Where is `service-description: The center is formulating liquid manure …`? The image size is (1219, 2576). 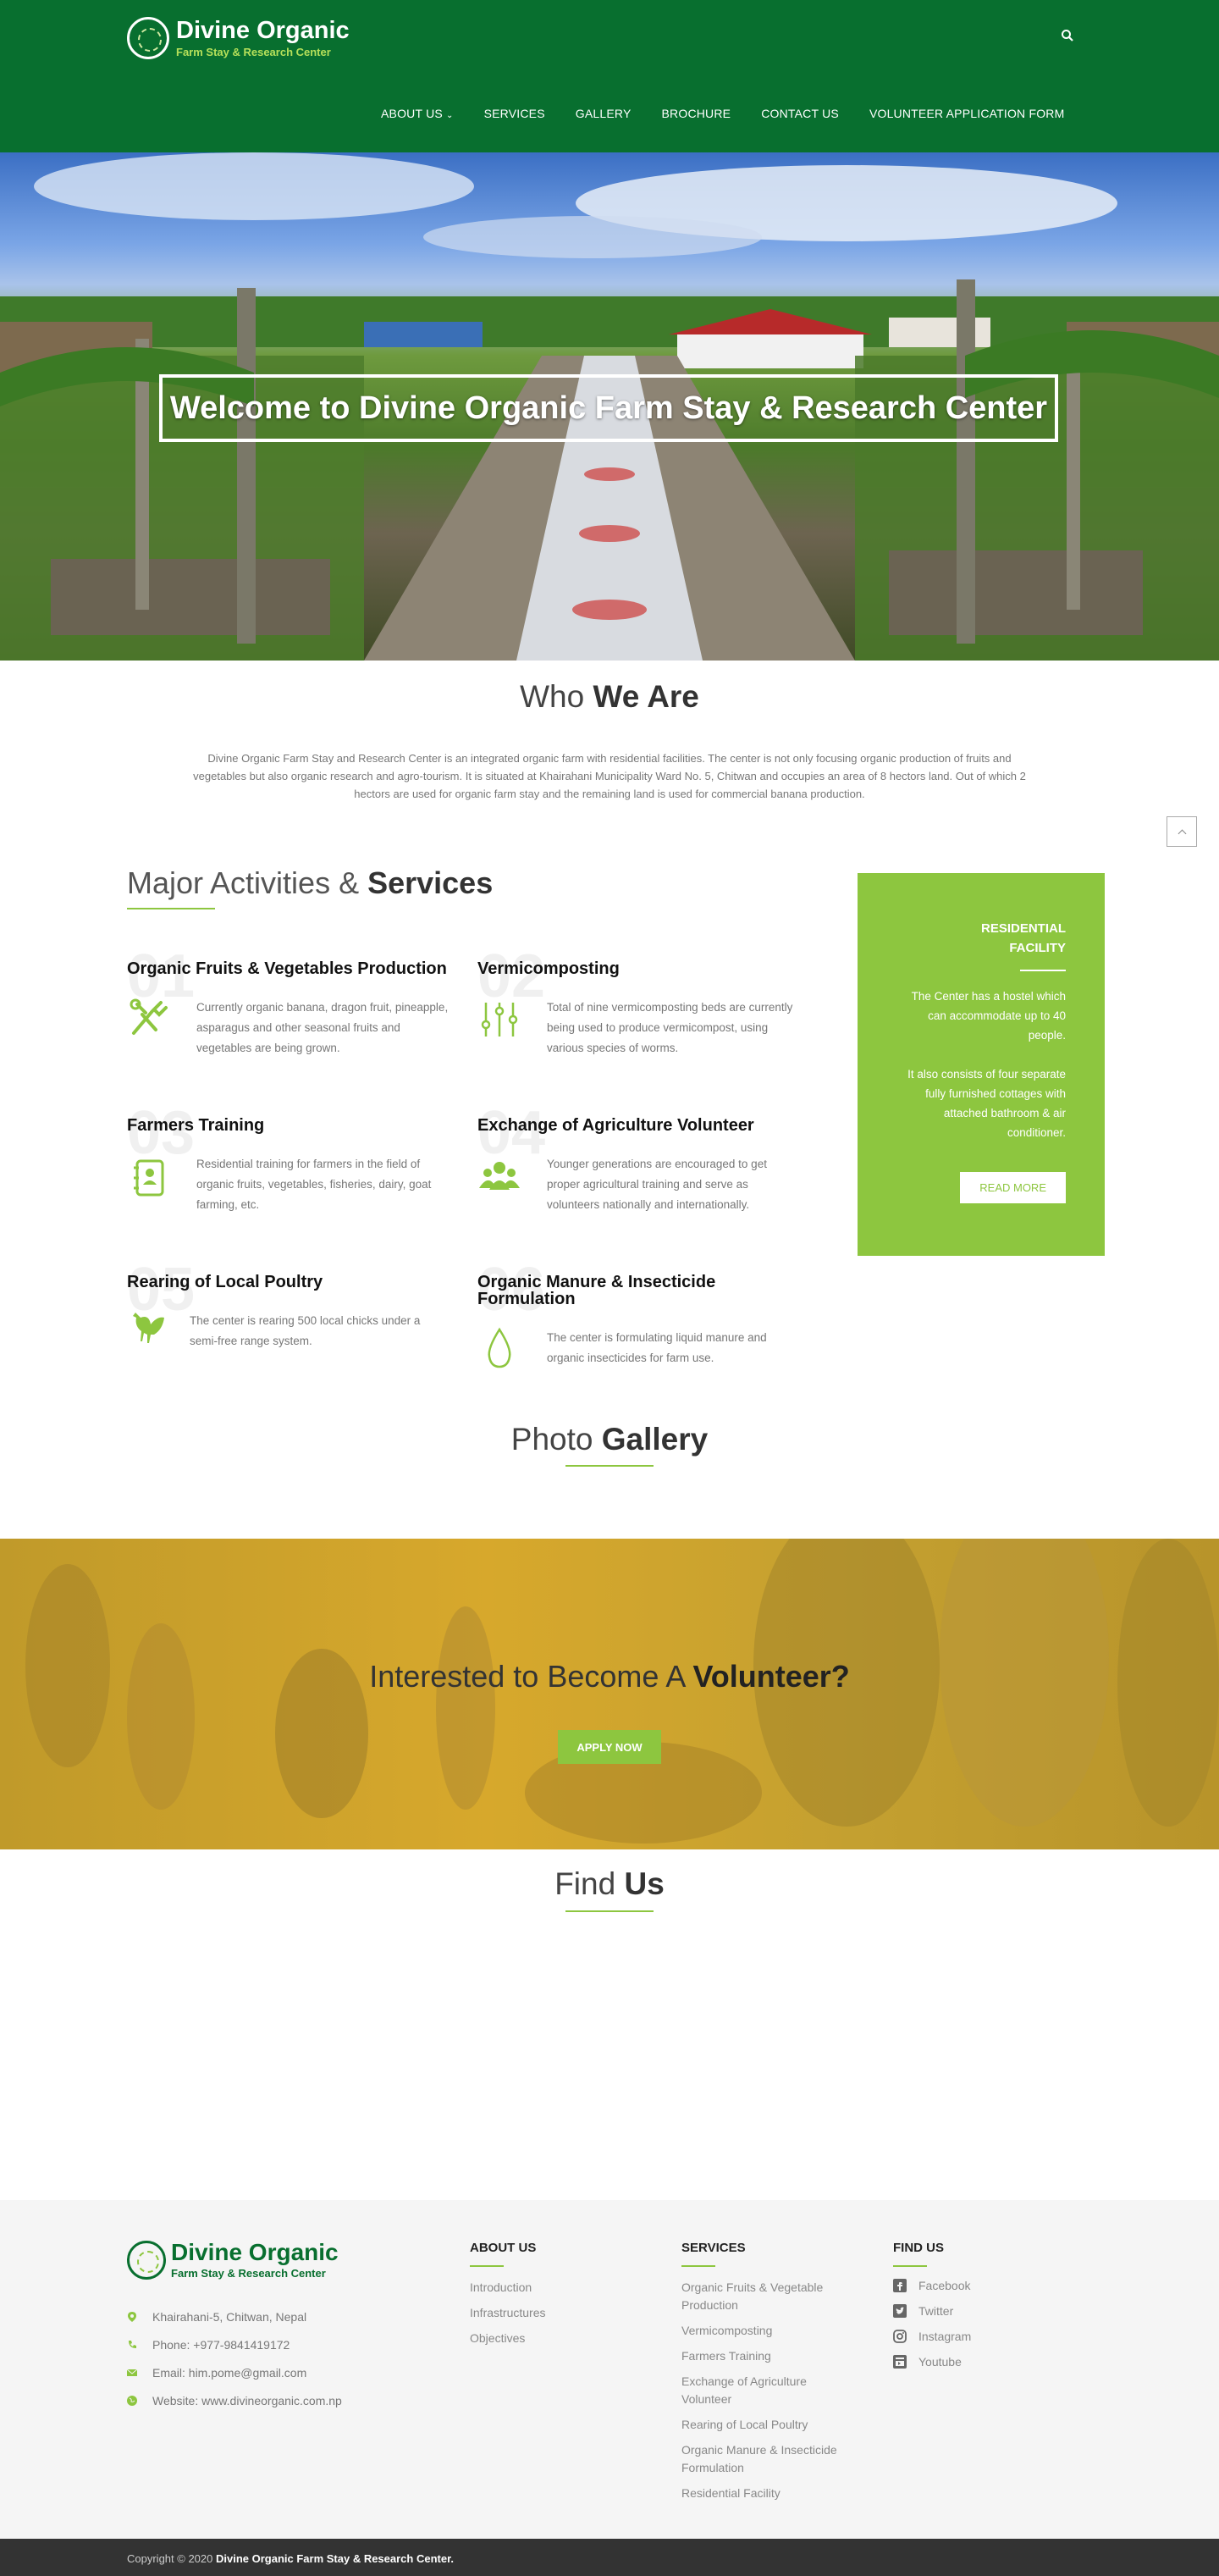
service-description: The center is formulating liquid manure … is located at coordinates (657, 1347).